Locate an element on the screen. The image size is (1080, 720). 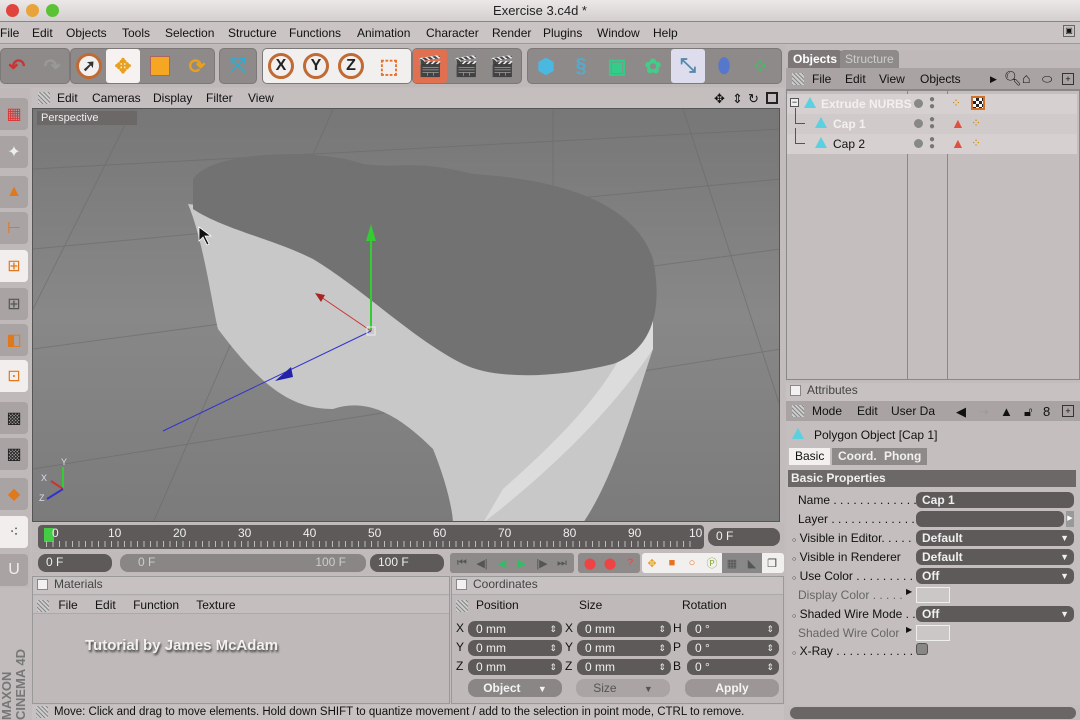
preview-range-slider: 0 F 100 F is located at coordinates (243, 563).